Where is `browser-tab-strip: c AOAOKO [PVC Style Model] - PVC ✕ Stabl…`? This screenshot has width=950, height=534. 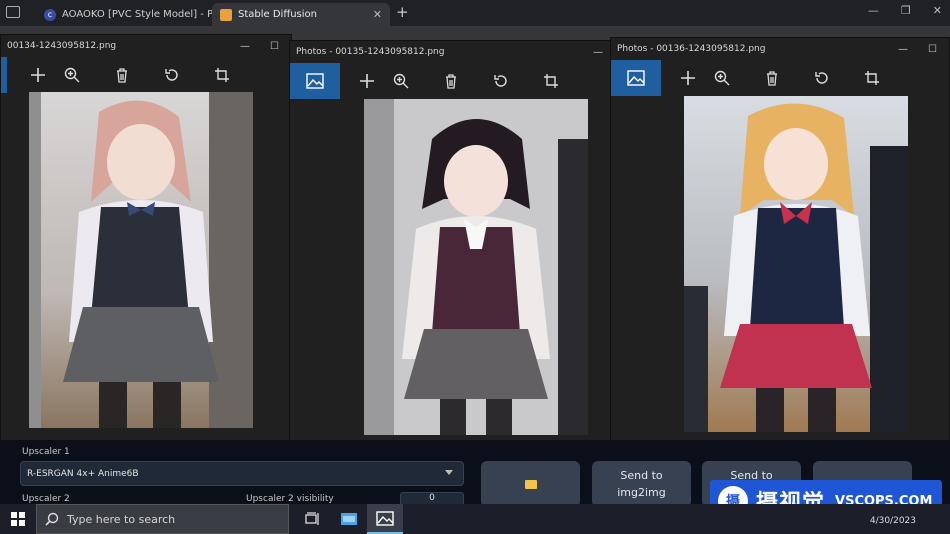
browser-tab-strip: c AOAOKO [PVC Style Model] - PVC ✕ Stabl… is located at coordinates (475, 13).